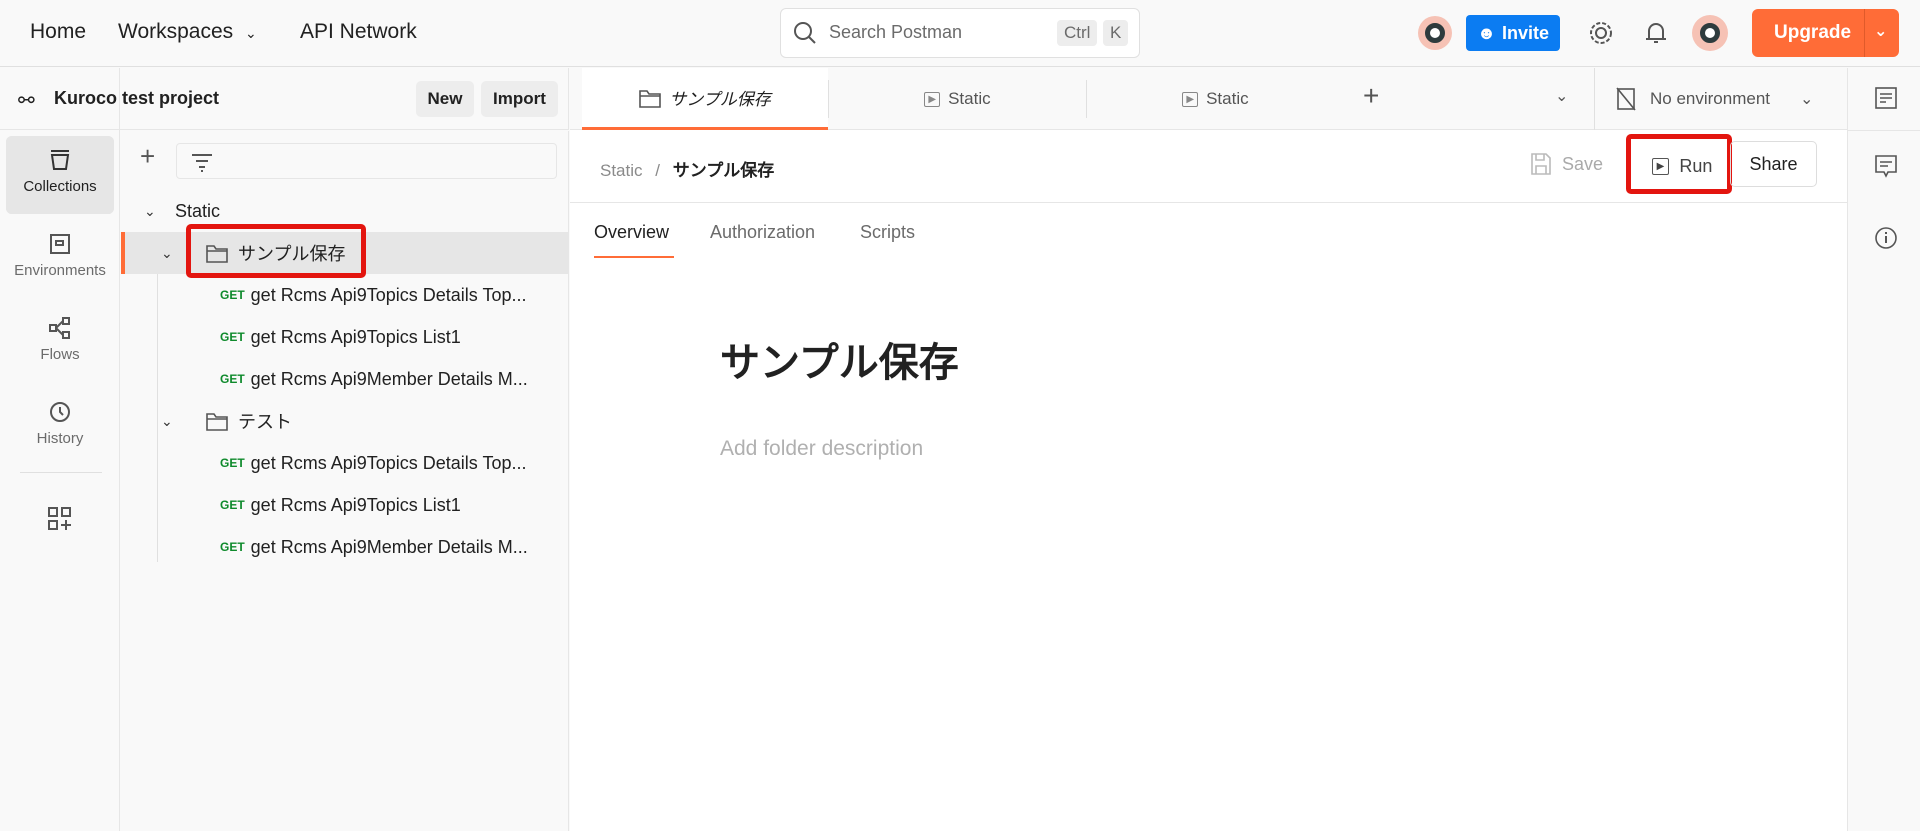 The width and height of the screenshot is (1920, 831). I want to click on tab-label: サンプル保存, so click(720, 99).